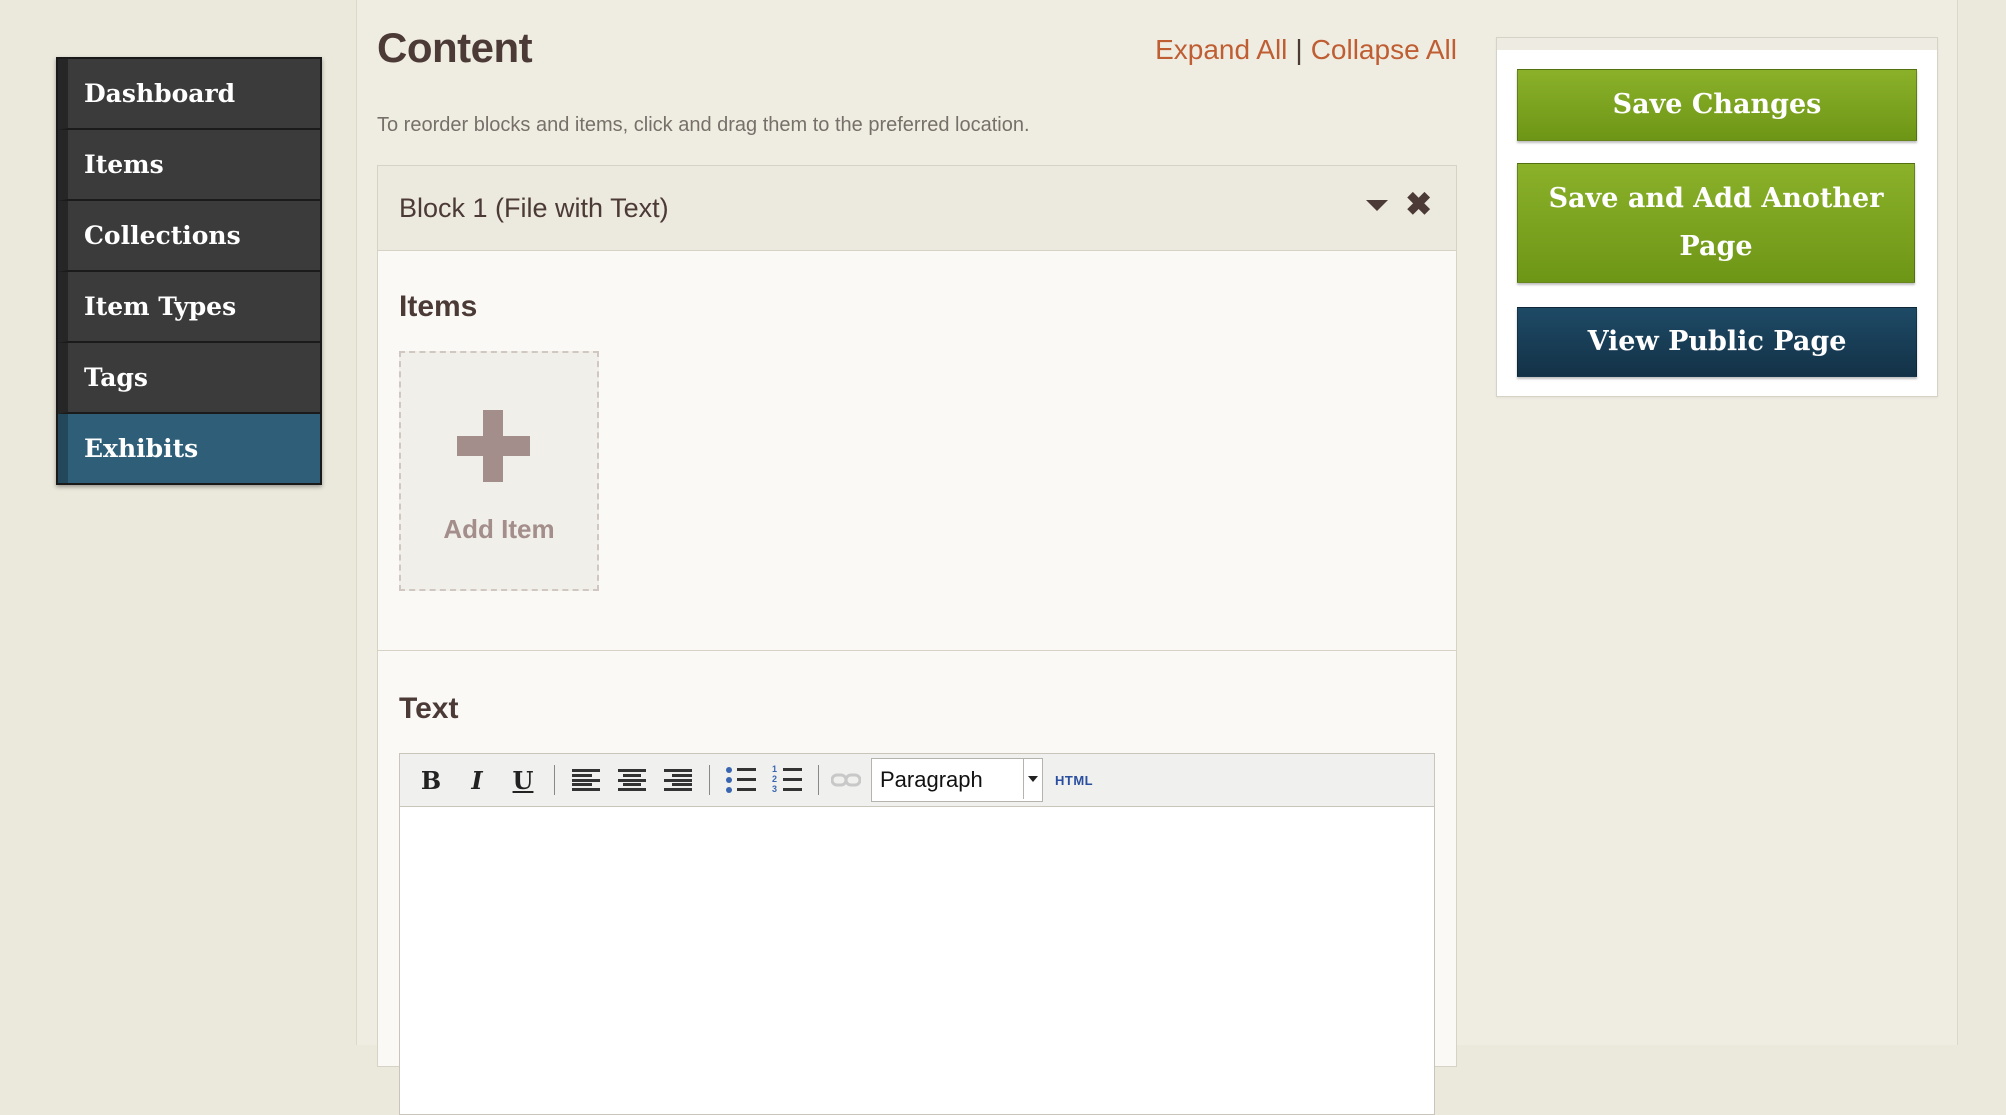  I want to click on align-left-button, so click(586, 780).